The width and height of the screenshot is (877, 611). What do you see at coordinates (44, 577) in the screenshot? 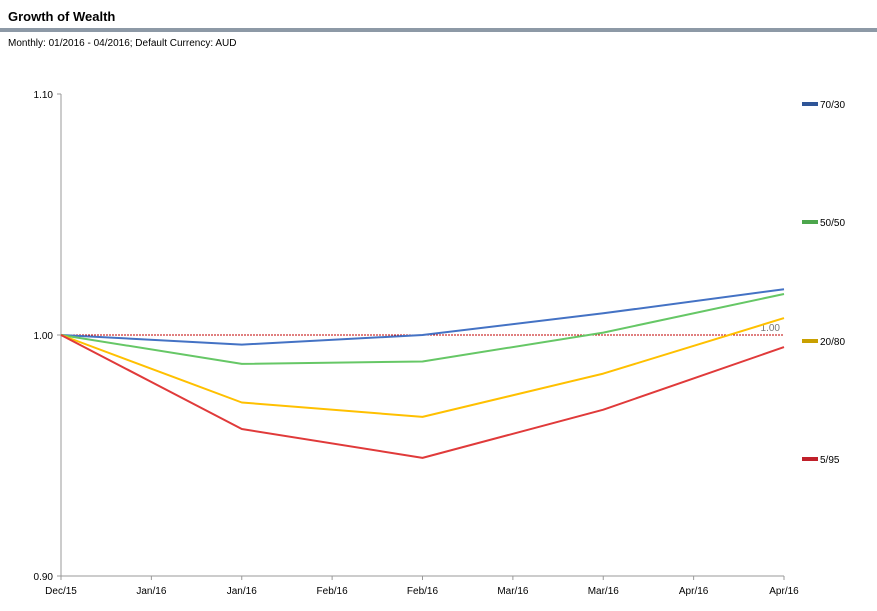
I see `y-tick-label: 0.90` at bounding box center [44, 577].